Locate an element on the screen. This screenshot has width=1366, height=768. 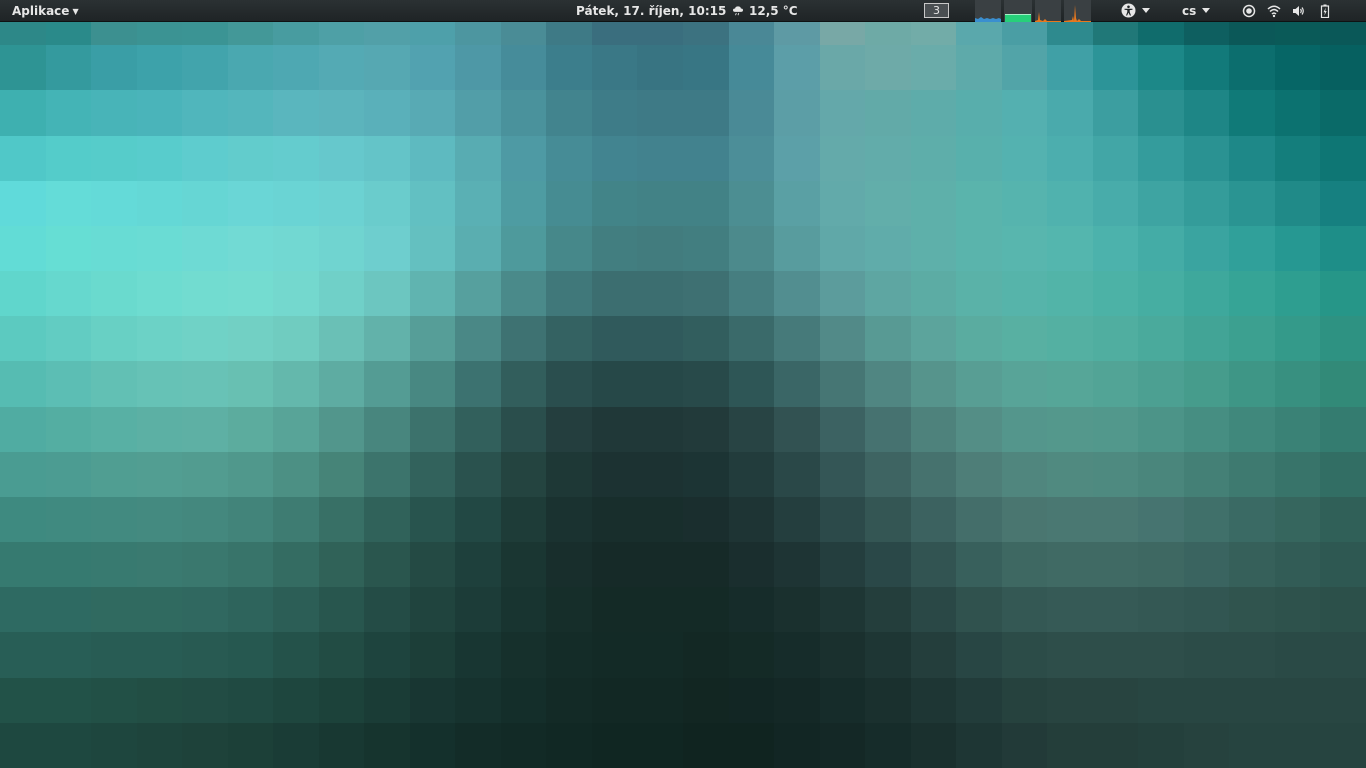
accessibility-menu is located at coordinates (1135, 11).